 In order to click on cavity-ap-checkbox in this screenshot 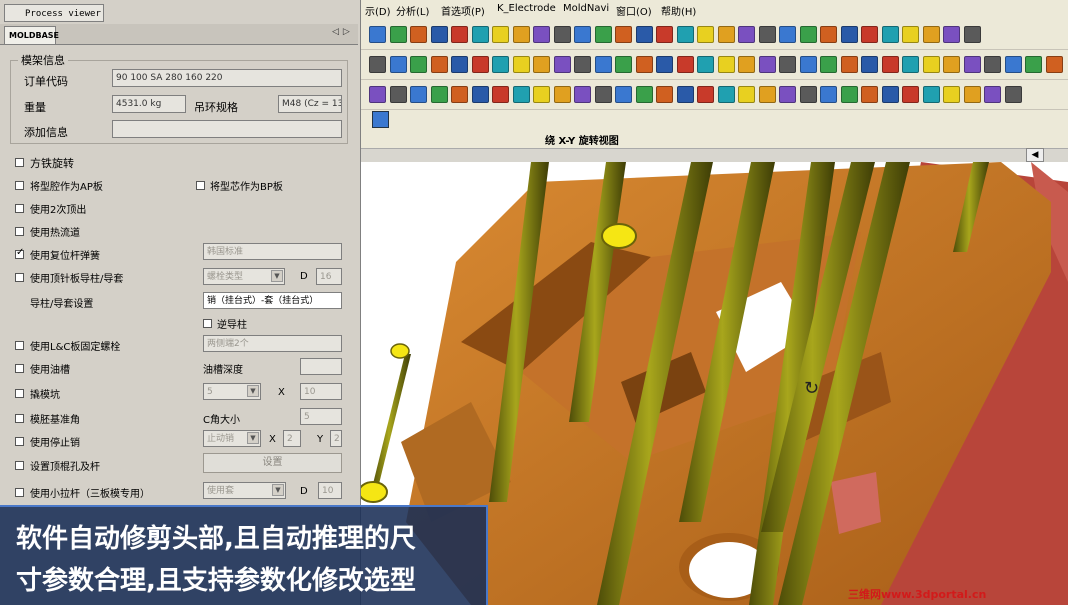, I will do `click(19, 185)`.